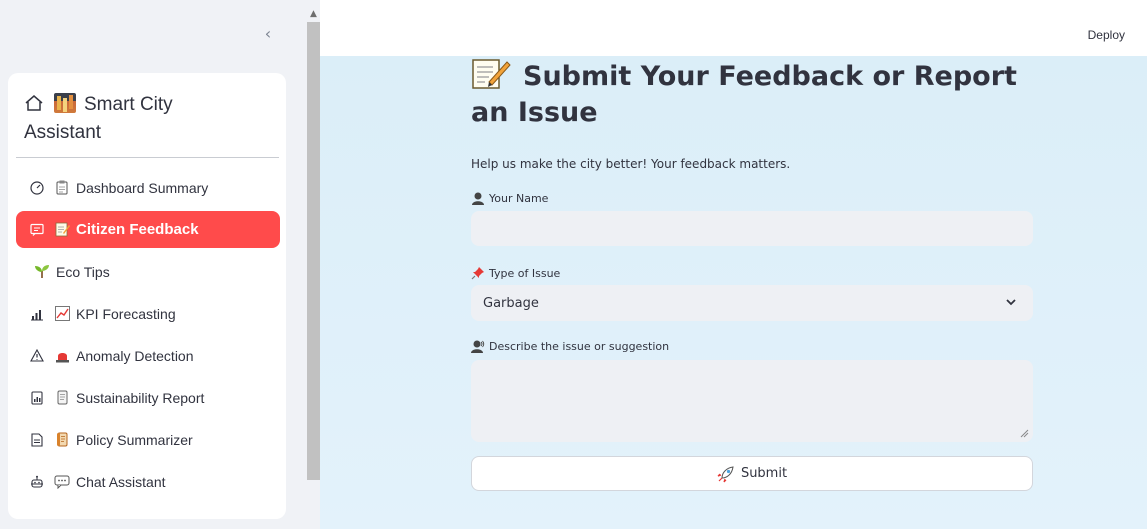 Image resolution: width=1147 pixels, height=529 pixels. What do you see at coordinates (478, 273) in the screenshot?
I see `pushpin-icon` at bounding box center [478, 273].